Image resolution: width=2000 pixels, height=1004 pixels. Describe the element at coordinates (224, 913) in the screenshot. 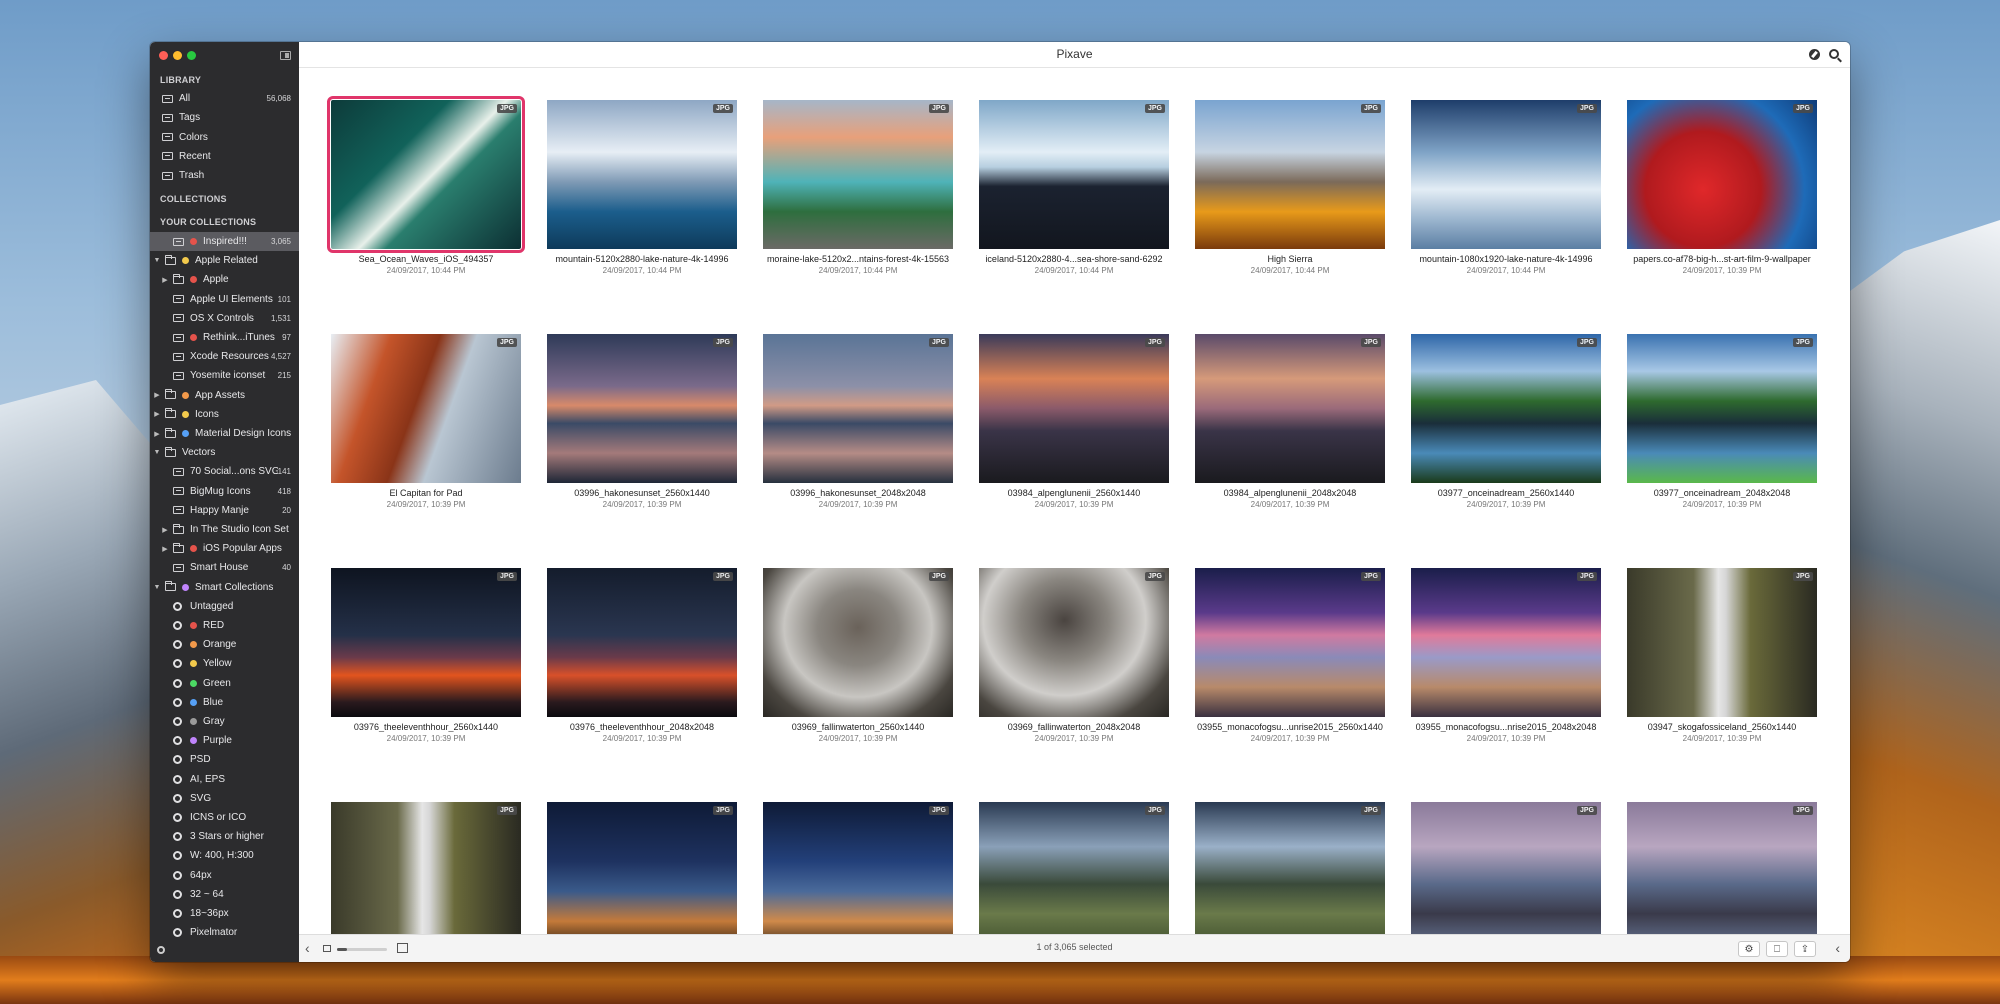

I see `collection-item: 18~36px` at that location.